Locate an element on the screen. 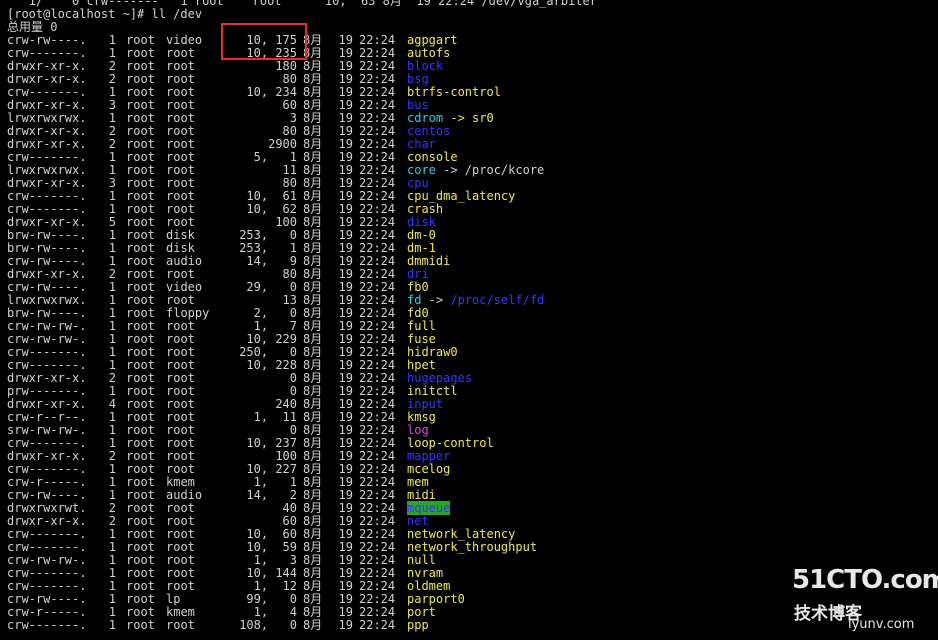 The image size is (938, 640). entry-name: mqueue is located at coordinates (429, 508).